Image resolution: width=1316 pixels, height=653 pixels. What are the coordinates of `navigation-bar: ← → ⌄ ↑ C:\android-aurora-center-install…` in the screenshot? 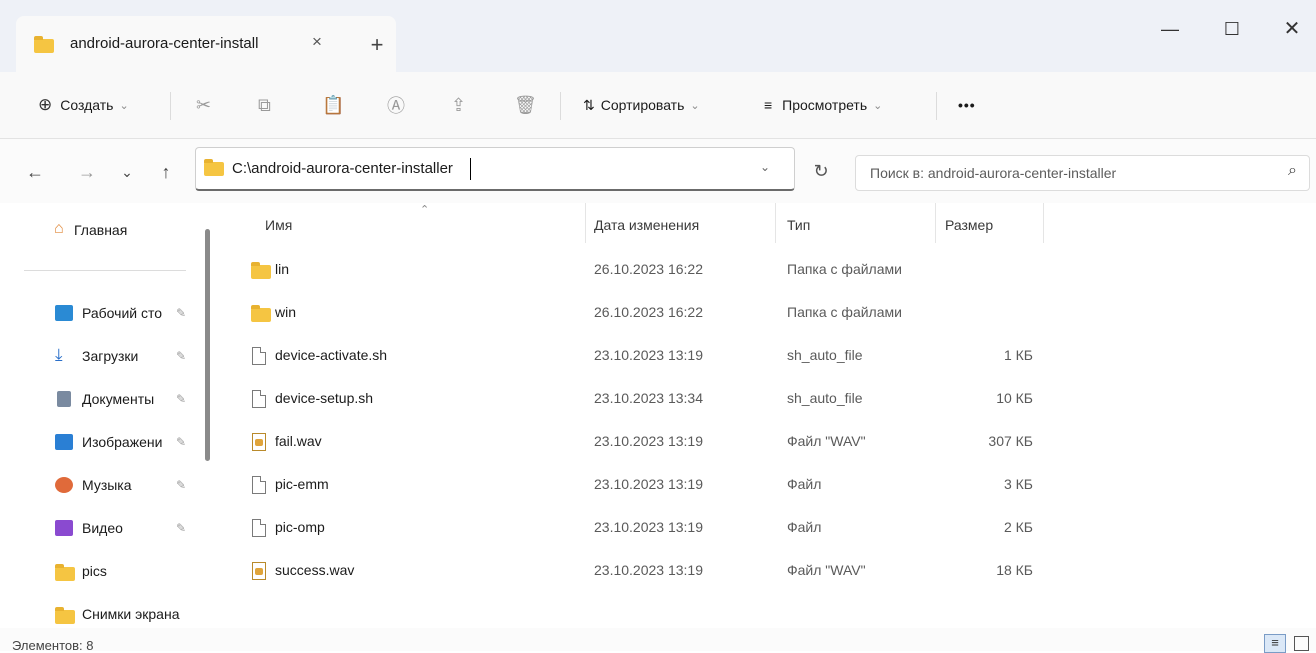 It's located at (658, 171).